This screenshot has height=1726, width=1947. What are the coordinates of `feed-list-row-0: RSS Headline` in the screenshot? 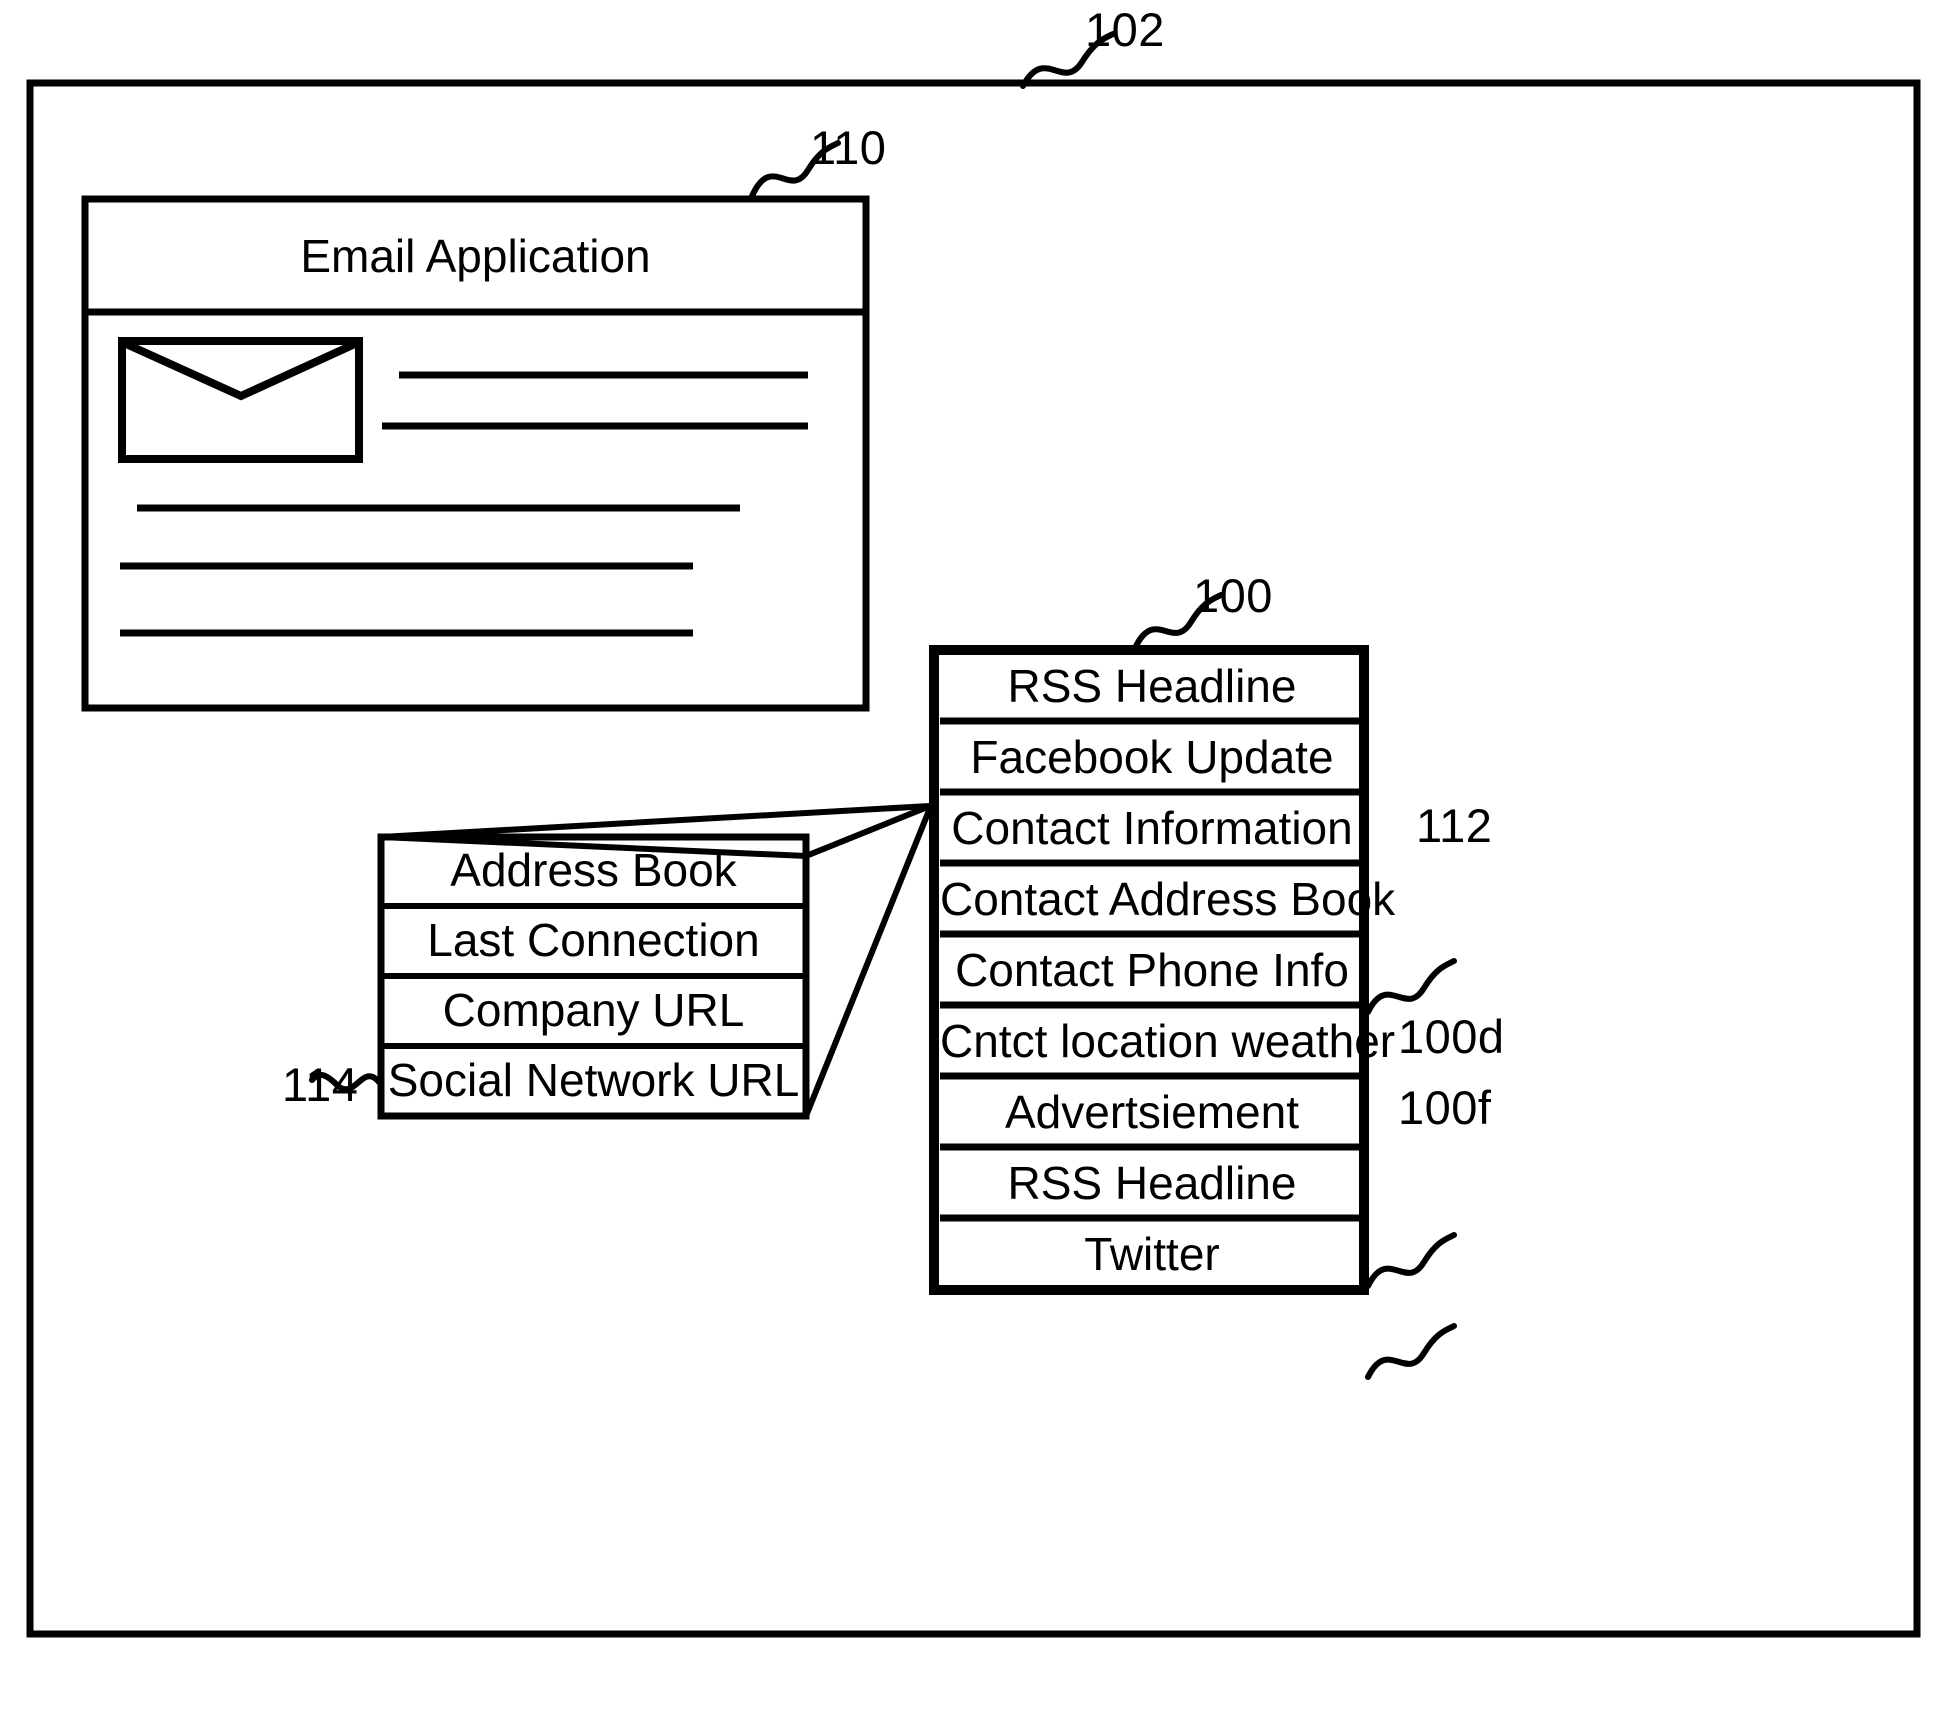 It's located at (1152, 686).